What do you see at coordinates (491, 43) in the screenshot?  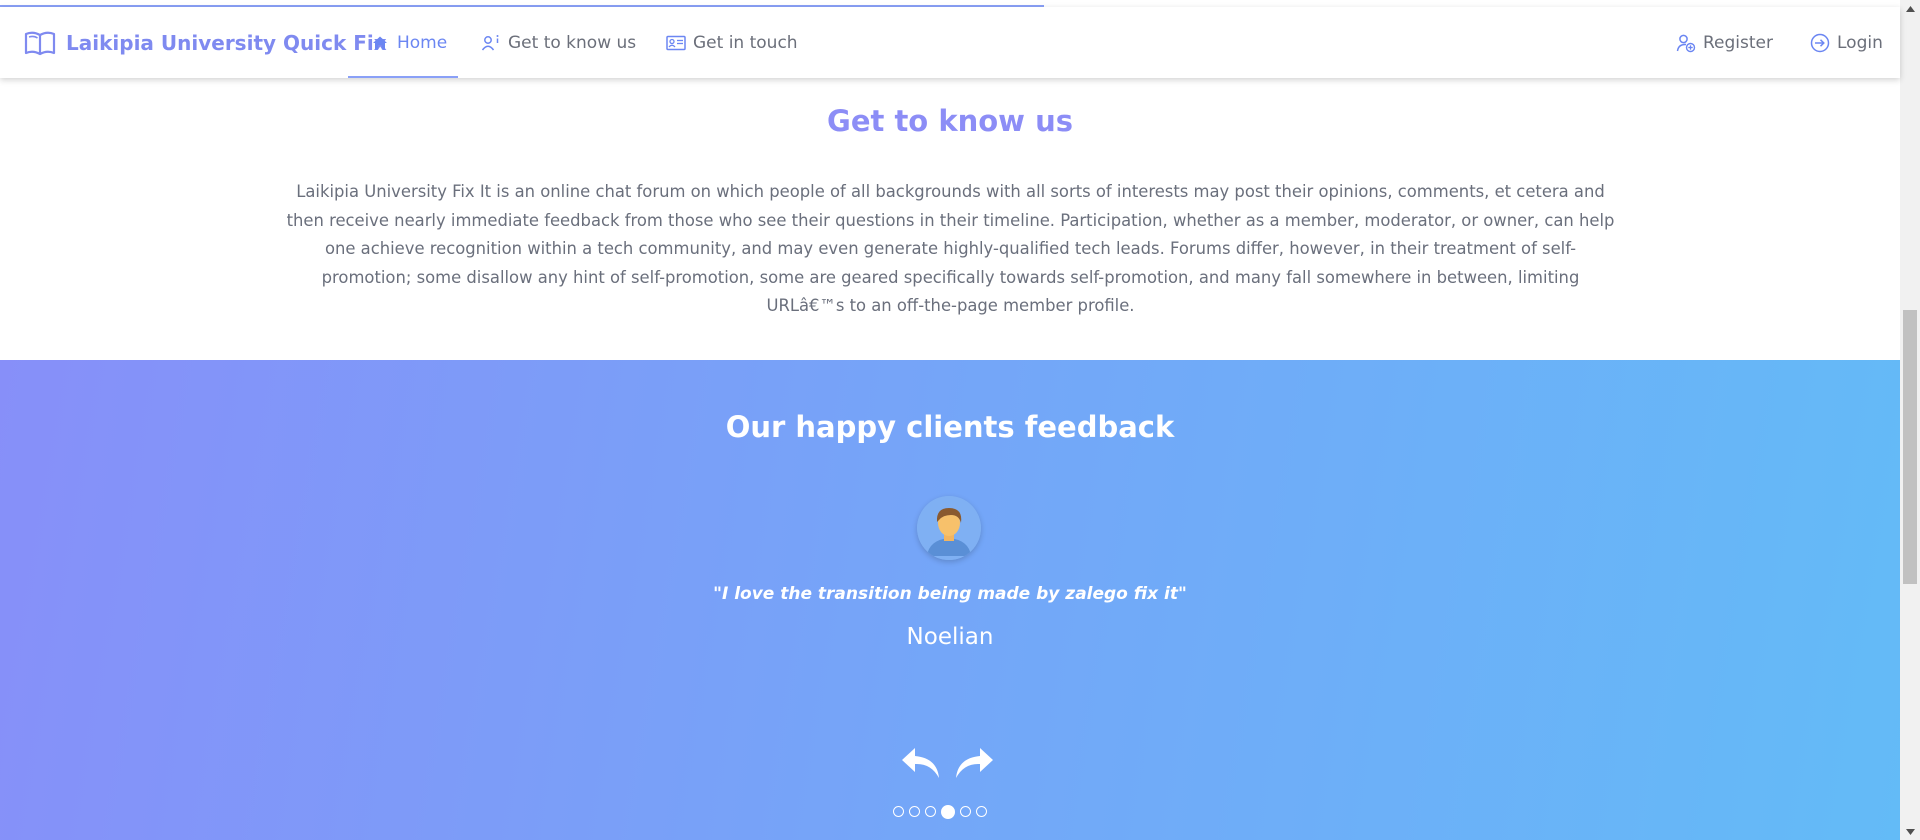 I see `user-info-icon` at bounding box center [491, 43].